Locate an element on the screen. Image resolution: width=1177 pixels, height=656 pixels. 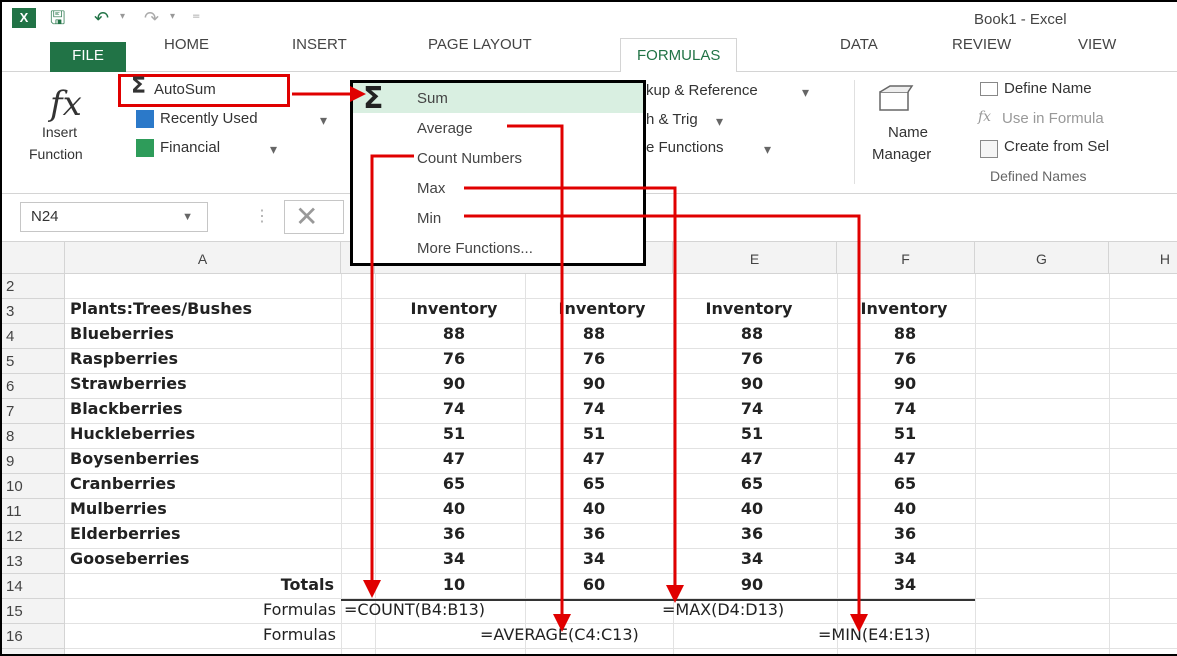
name-box: N24 ▼ is located at coordinates (114, 217).